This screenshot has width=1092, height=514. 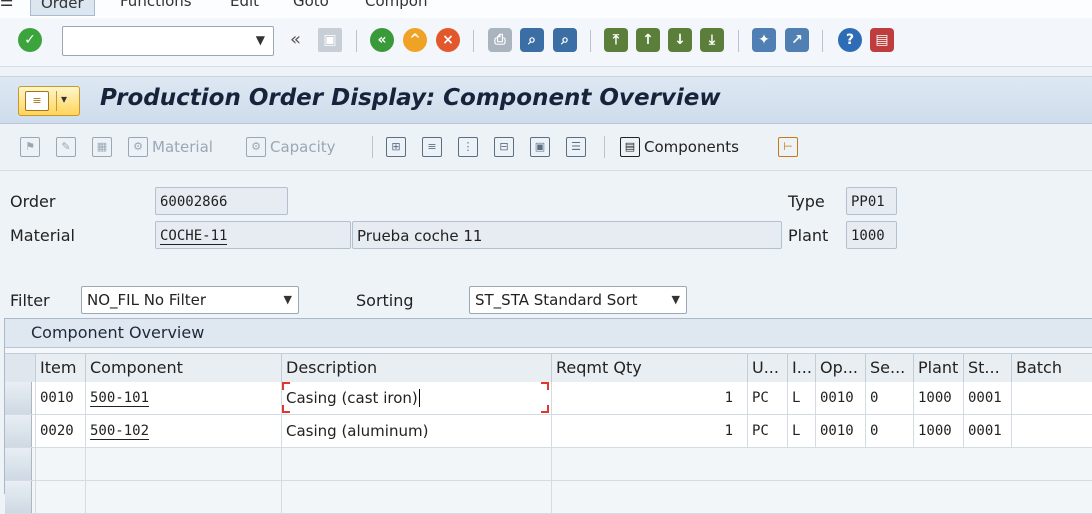 What do you see at coordinates (578, 147) in the screenshot?
I see `list-icon: ☰` at bounding box center [578, 147].